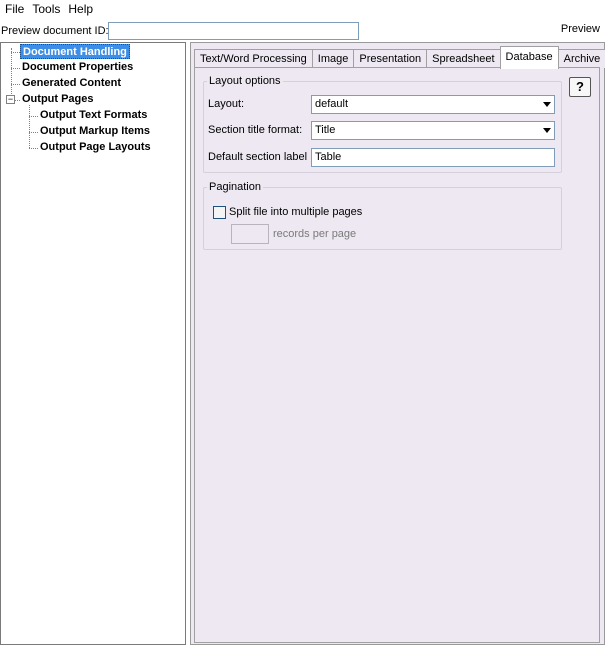 This screenshot has height=645, width=605. Describe the element at coordinates (233, 31) in the screenshot. I see `preview-document-id-input` at that location.